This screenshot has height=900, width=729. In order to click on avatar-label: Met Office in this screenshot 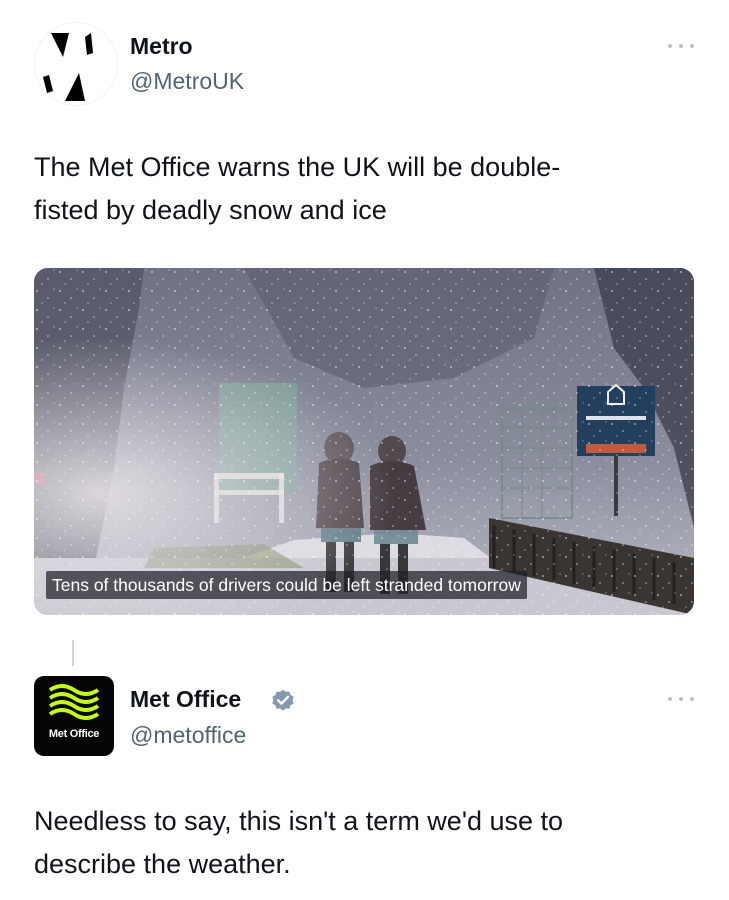, I will do `click(74, 734)`.